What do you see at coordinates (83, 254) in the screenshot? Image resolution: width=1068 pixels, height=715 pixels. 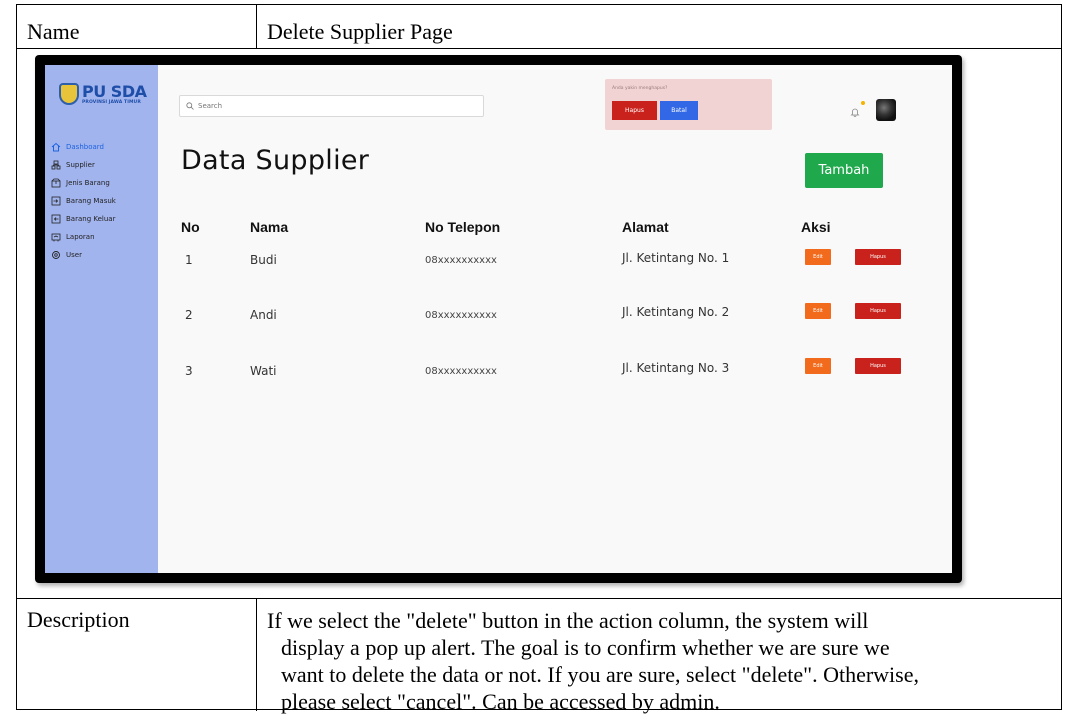 I see `sidebar-item-user: User` at bounding box center [83, 254].